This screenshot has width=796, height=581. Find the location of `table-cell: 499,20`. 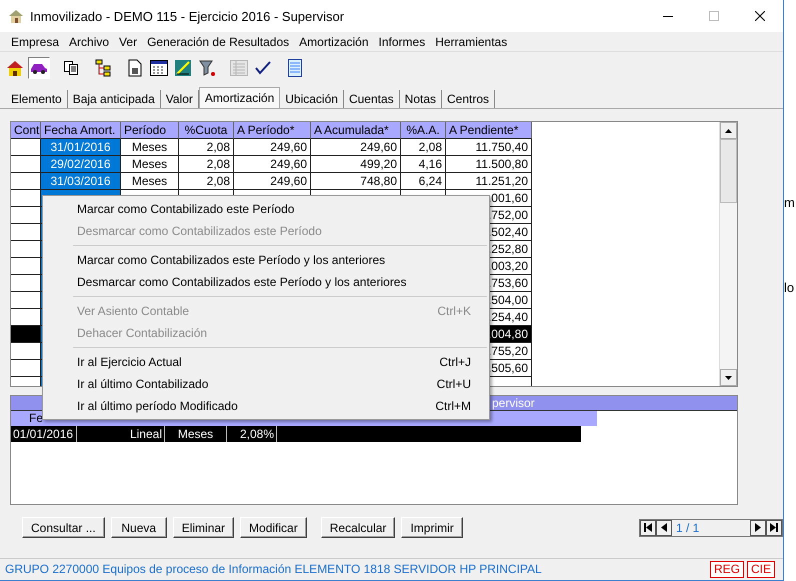

table-cell: 499,20 is located at coordinates (356, 165).